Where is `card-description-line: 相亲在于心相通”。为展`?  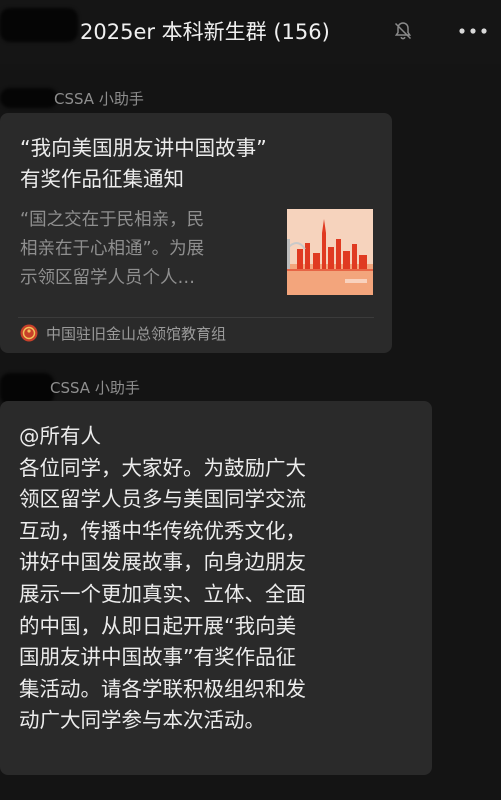 card-description-line: 相亲在于心相通”。为展 is located at coordinates (112, 249).